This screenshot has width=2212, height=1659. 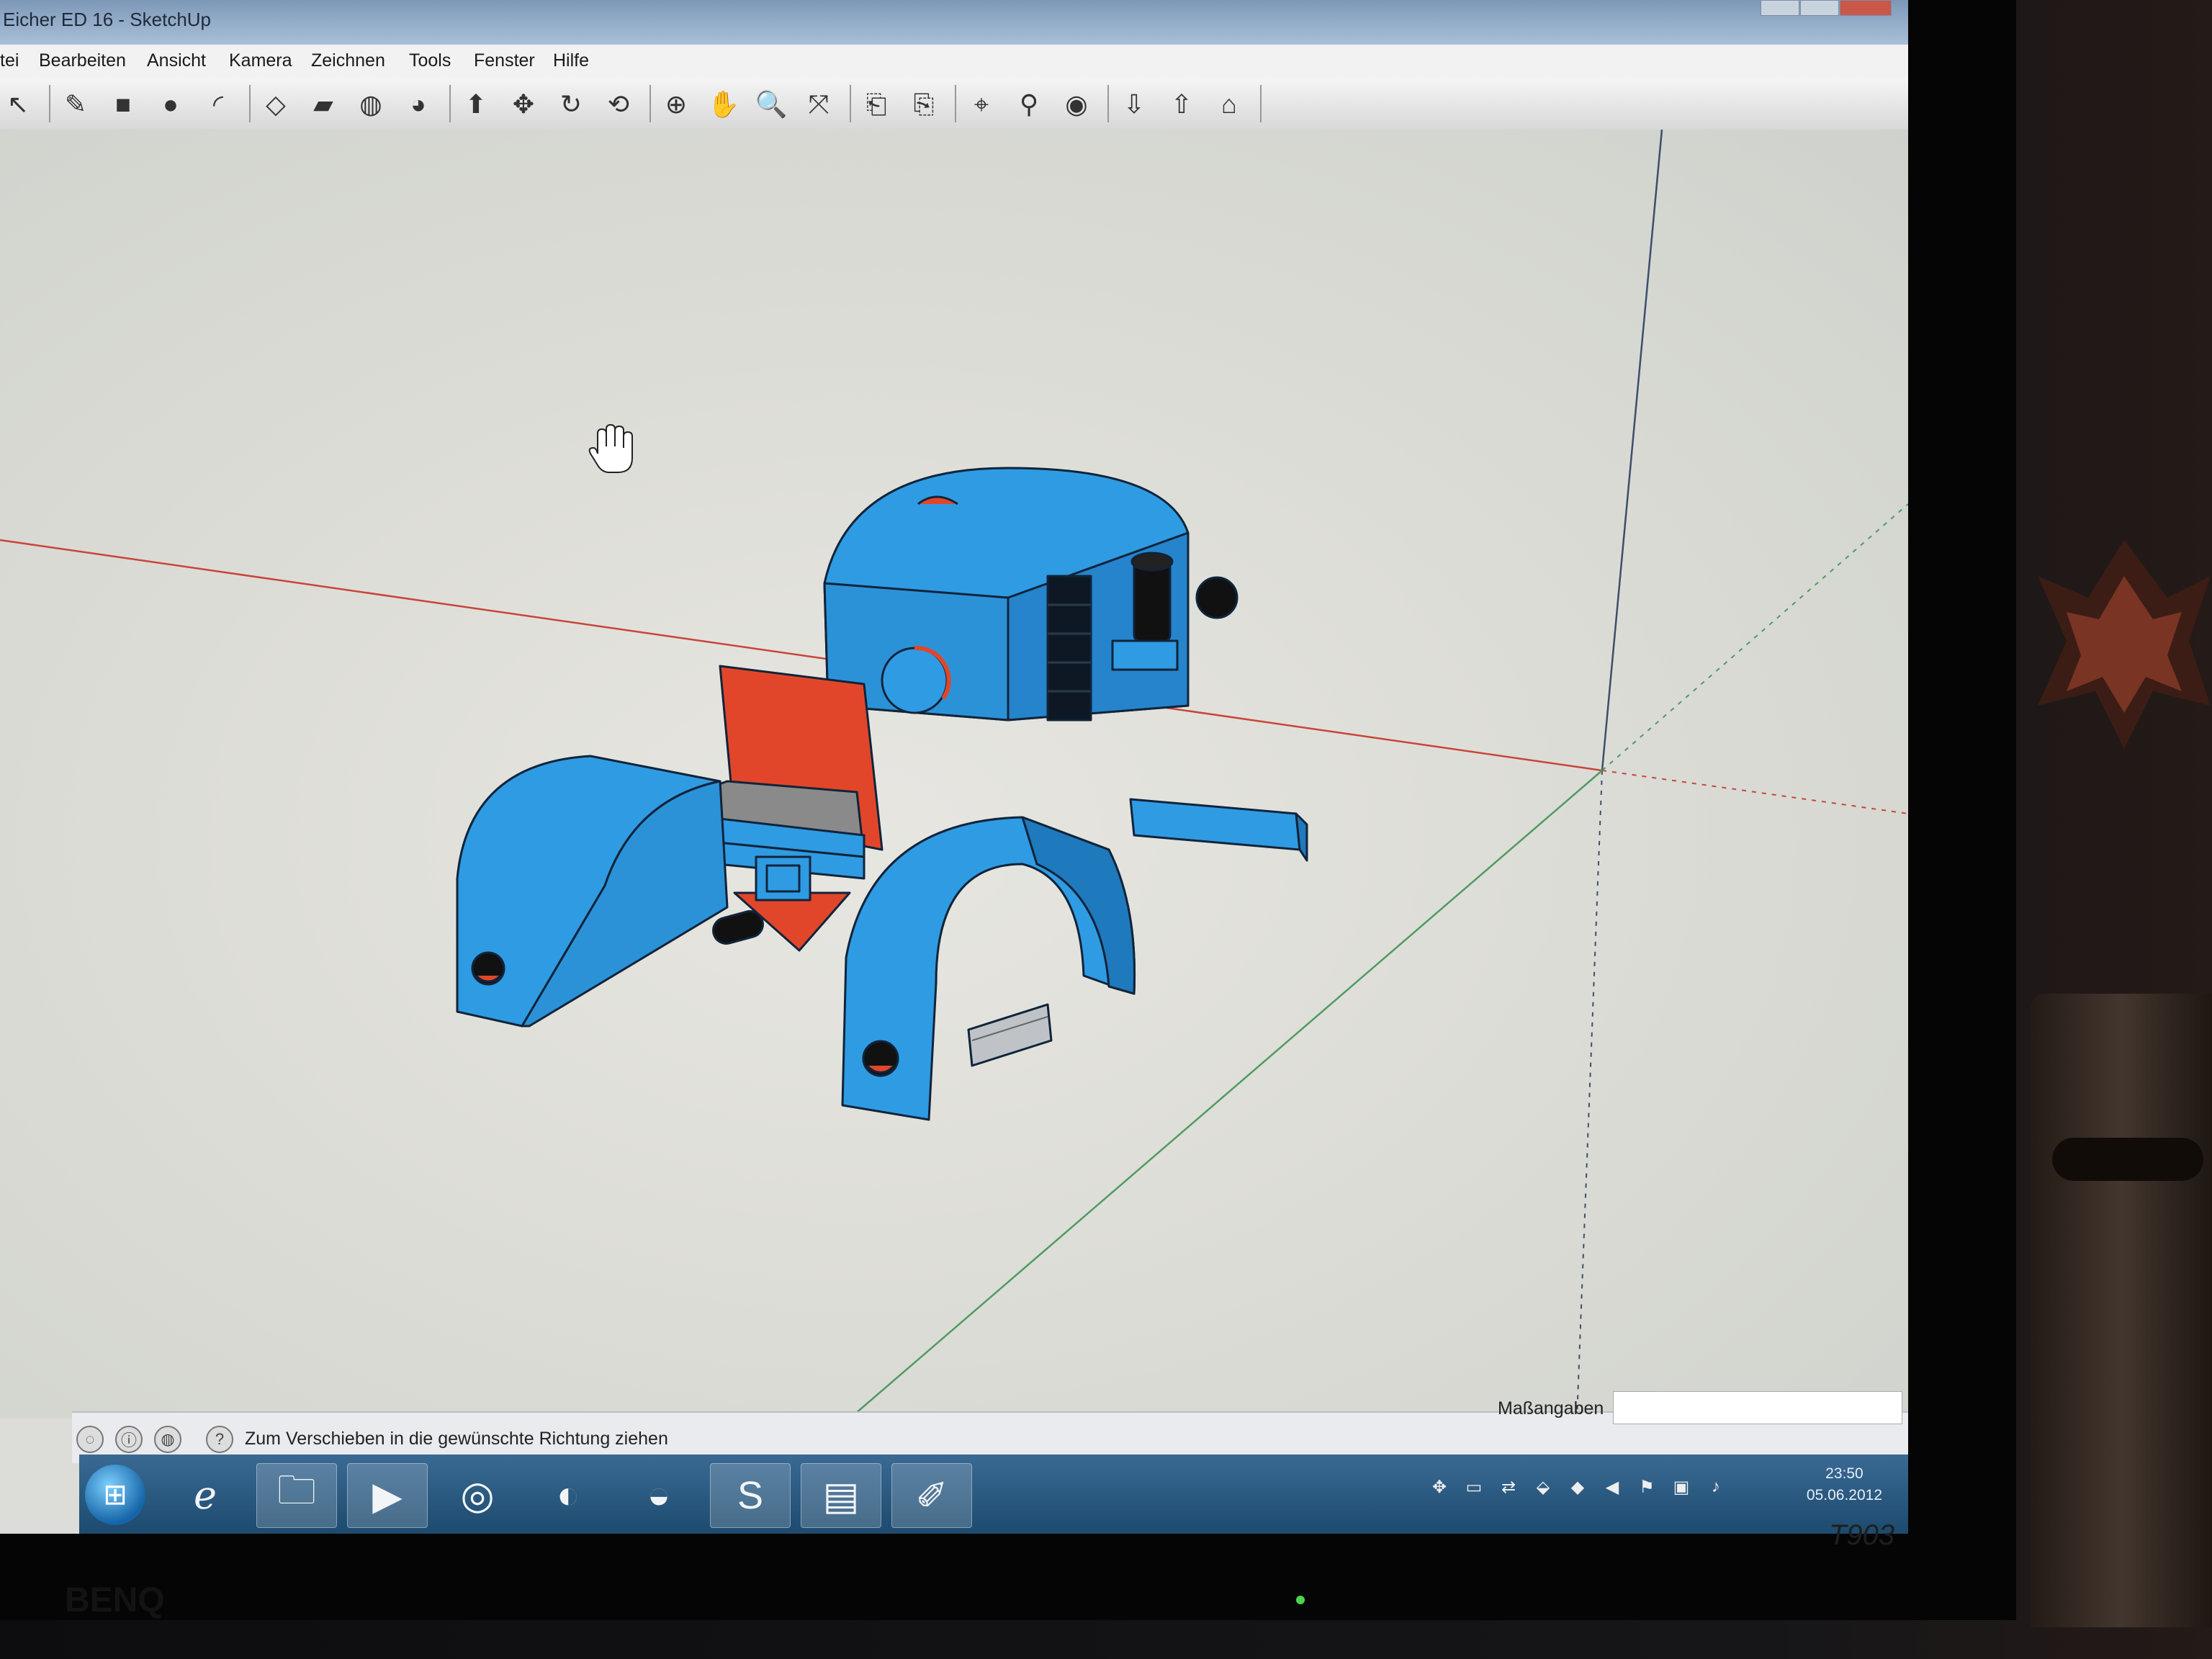 I want to click on firefox-icon: ◐, so click(x=568, y=1495).